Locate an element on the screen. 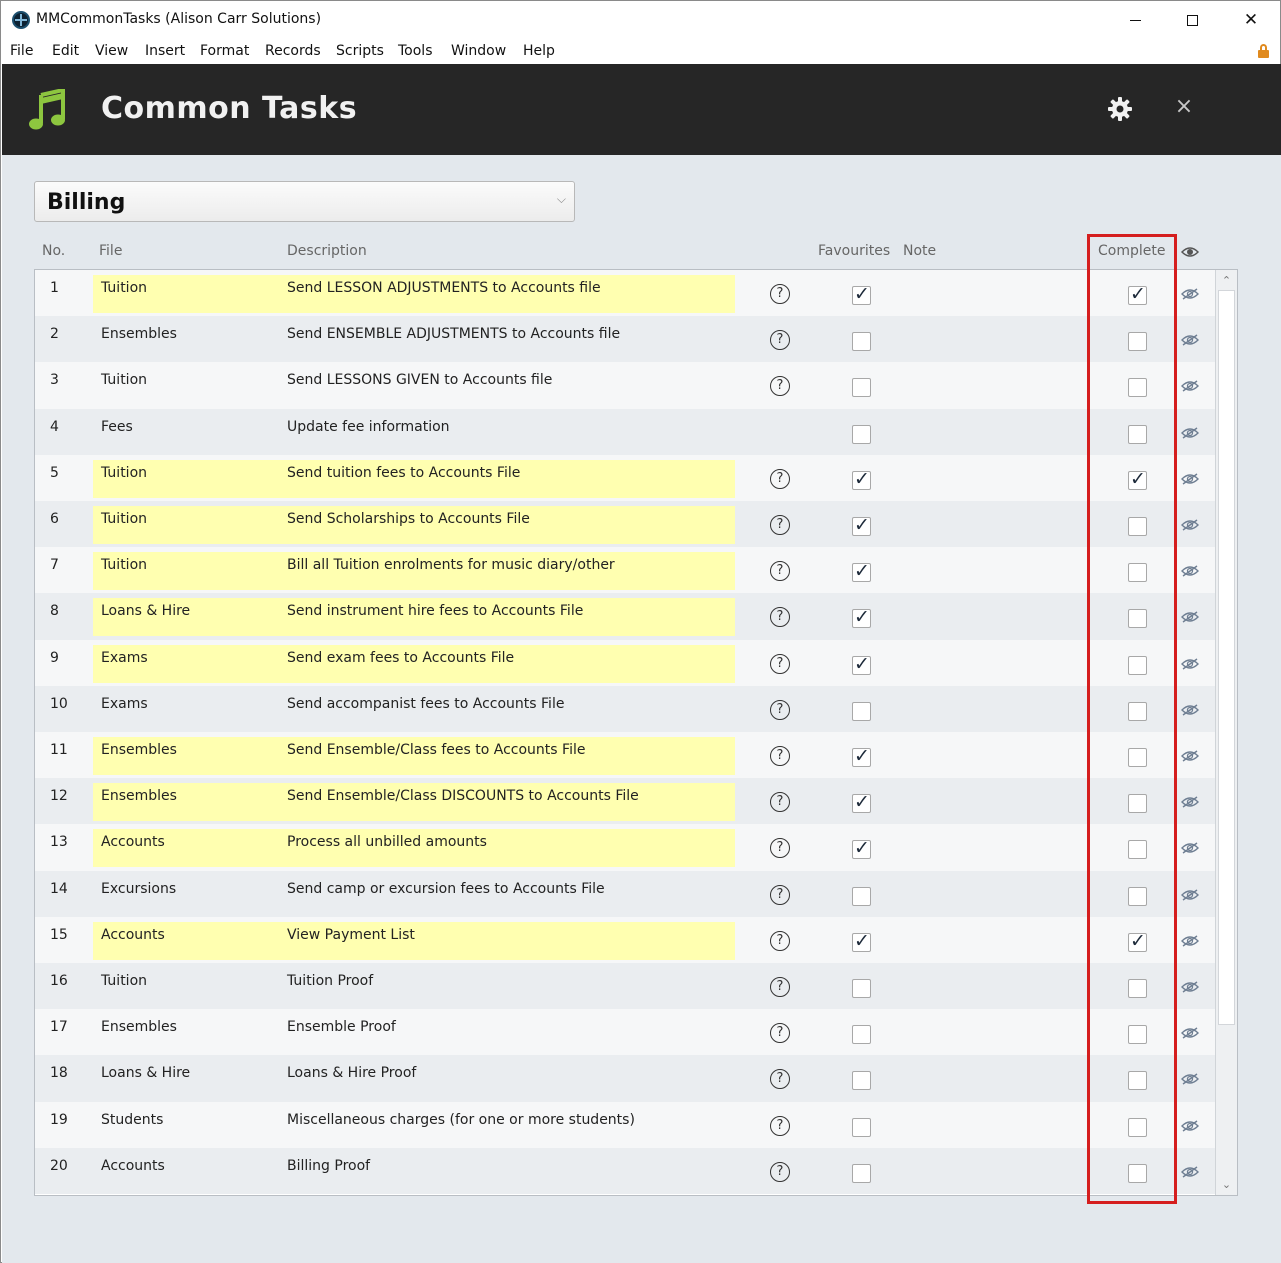 The width and height of the screenshot is (1281, 1263). menu-scripts: Scripts is located at coordinates (360, 51).